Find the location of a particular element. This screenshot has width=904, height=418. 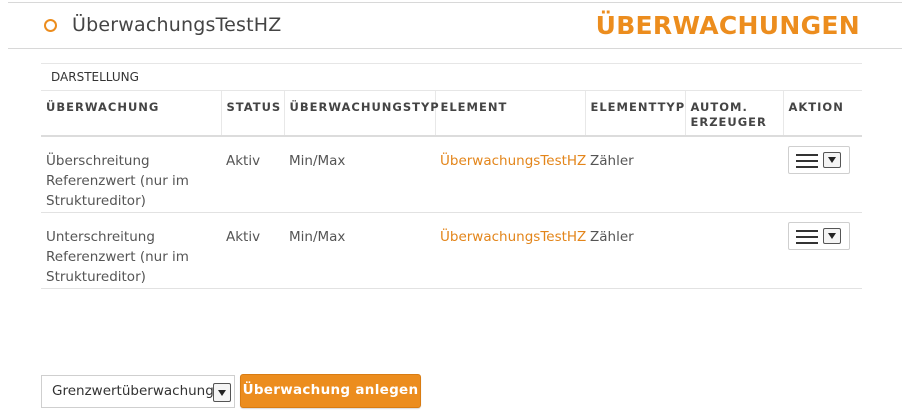

section-title: ÜBERWACHUNGEN is located at coordinates (727, 25).